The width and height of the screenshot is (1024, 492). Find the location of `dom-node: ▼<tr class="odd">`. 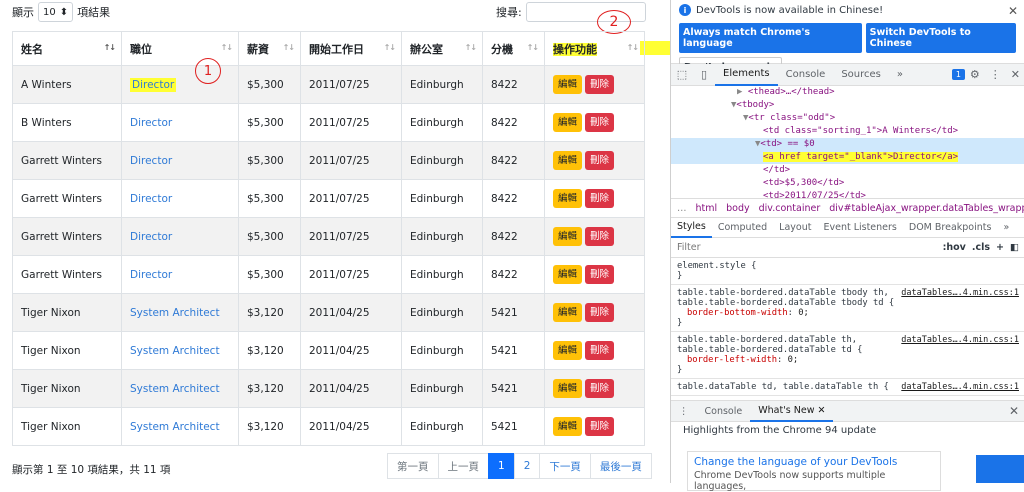

dom-node: ▼<tr class="odd"> is located at coordinates (847, 118).